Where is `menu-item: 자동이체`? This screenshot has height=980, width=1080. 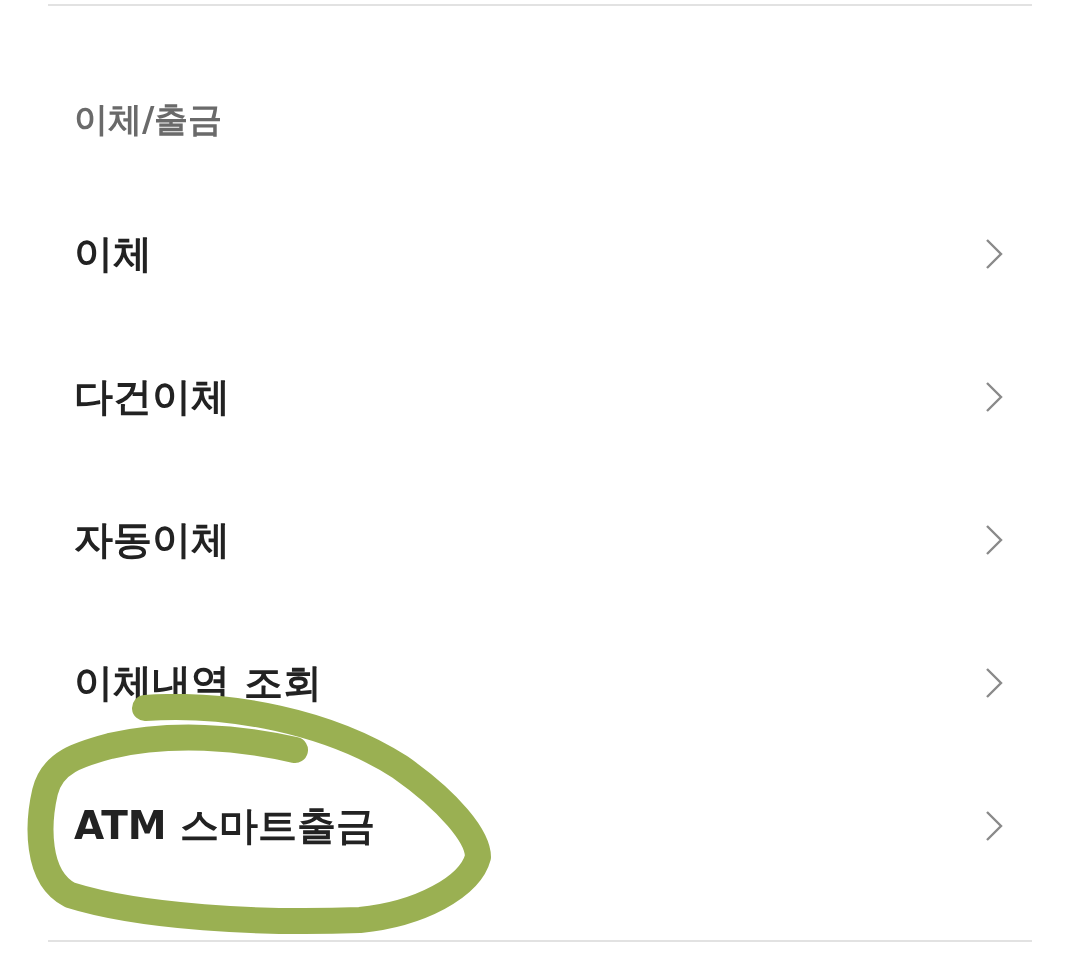
menu-item: 자동이체 is located at coordinates (540, 539).